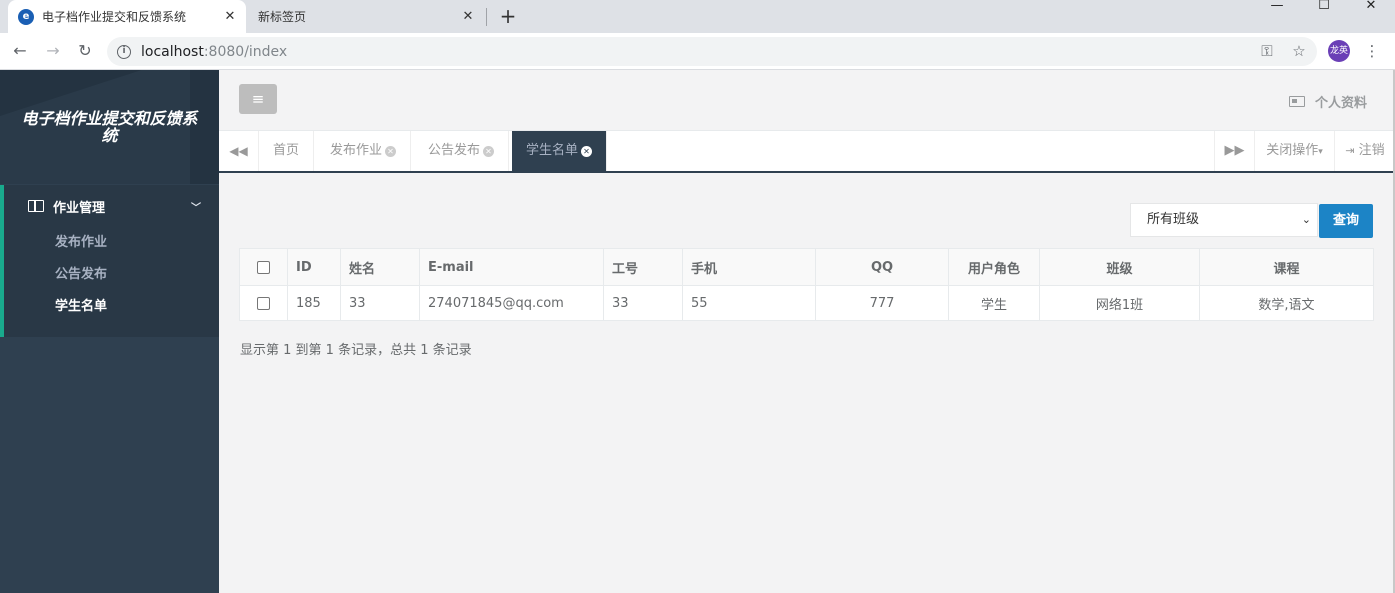  What do you see at coordinates (380, 267) in the screenshot?
I see `header-name: 姓名` at bounding box center [380, 267].